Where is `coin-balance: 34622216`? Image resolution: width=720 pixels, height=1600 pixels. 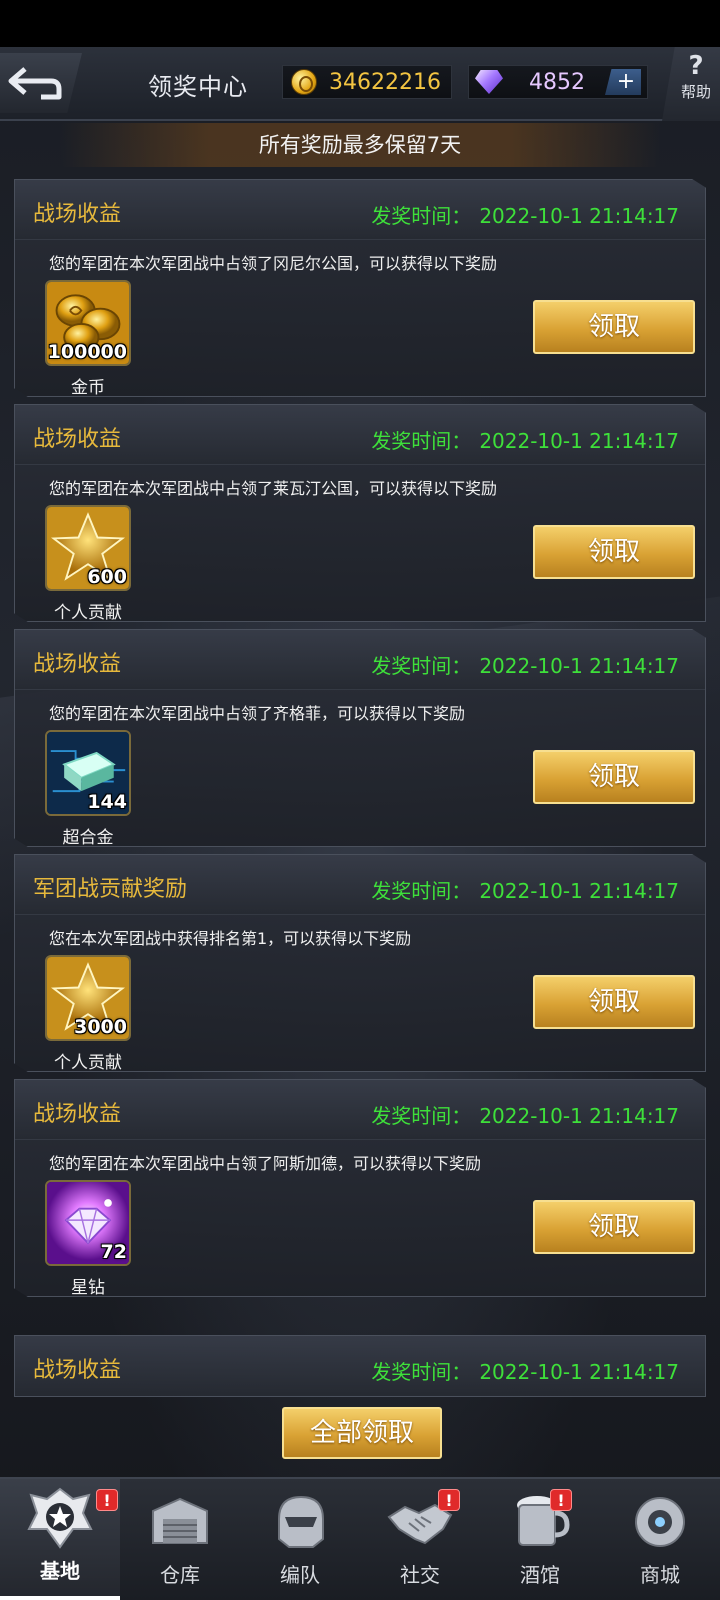
coin-balance: 34622216 is located at coordinates (367, 82).